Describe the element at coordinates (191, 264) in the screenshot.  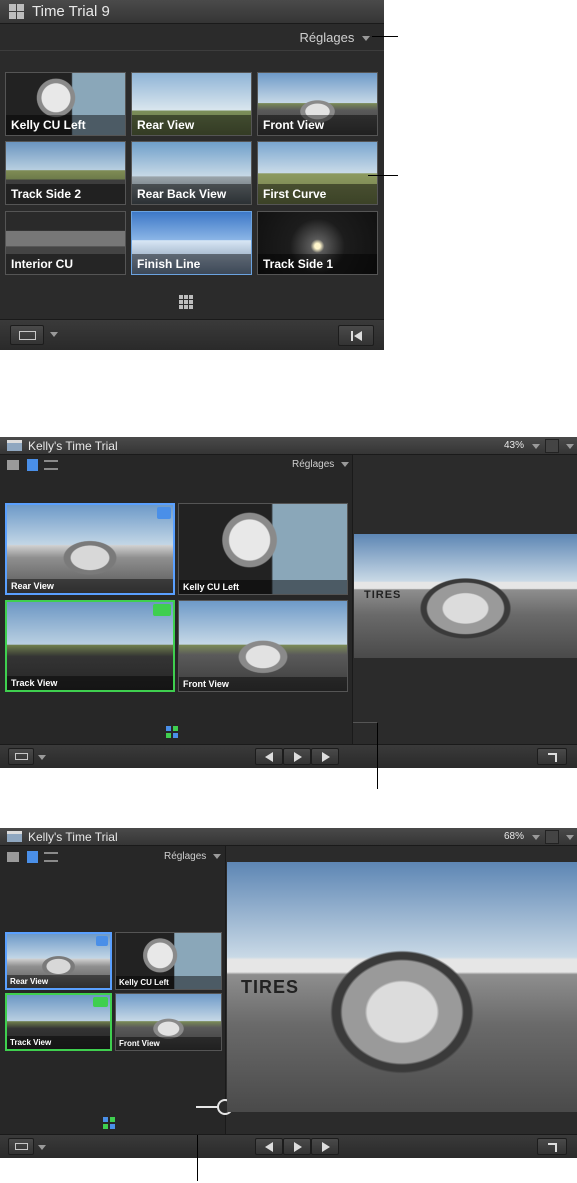
I see `angle-label: Finish Line` at that location.